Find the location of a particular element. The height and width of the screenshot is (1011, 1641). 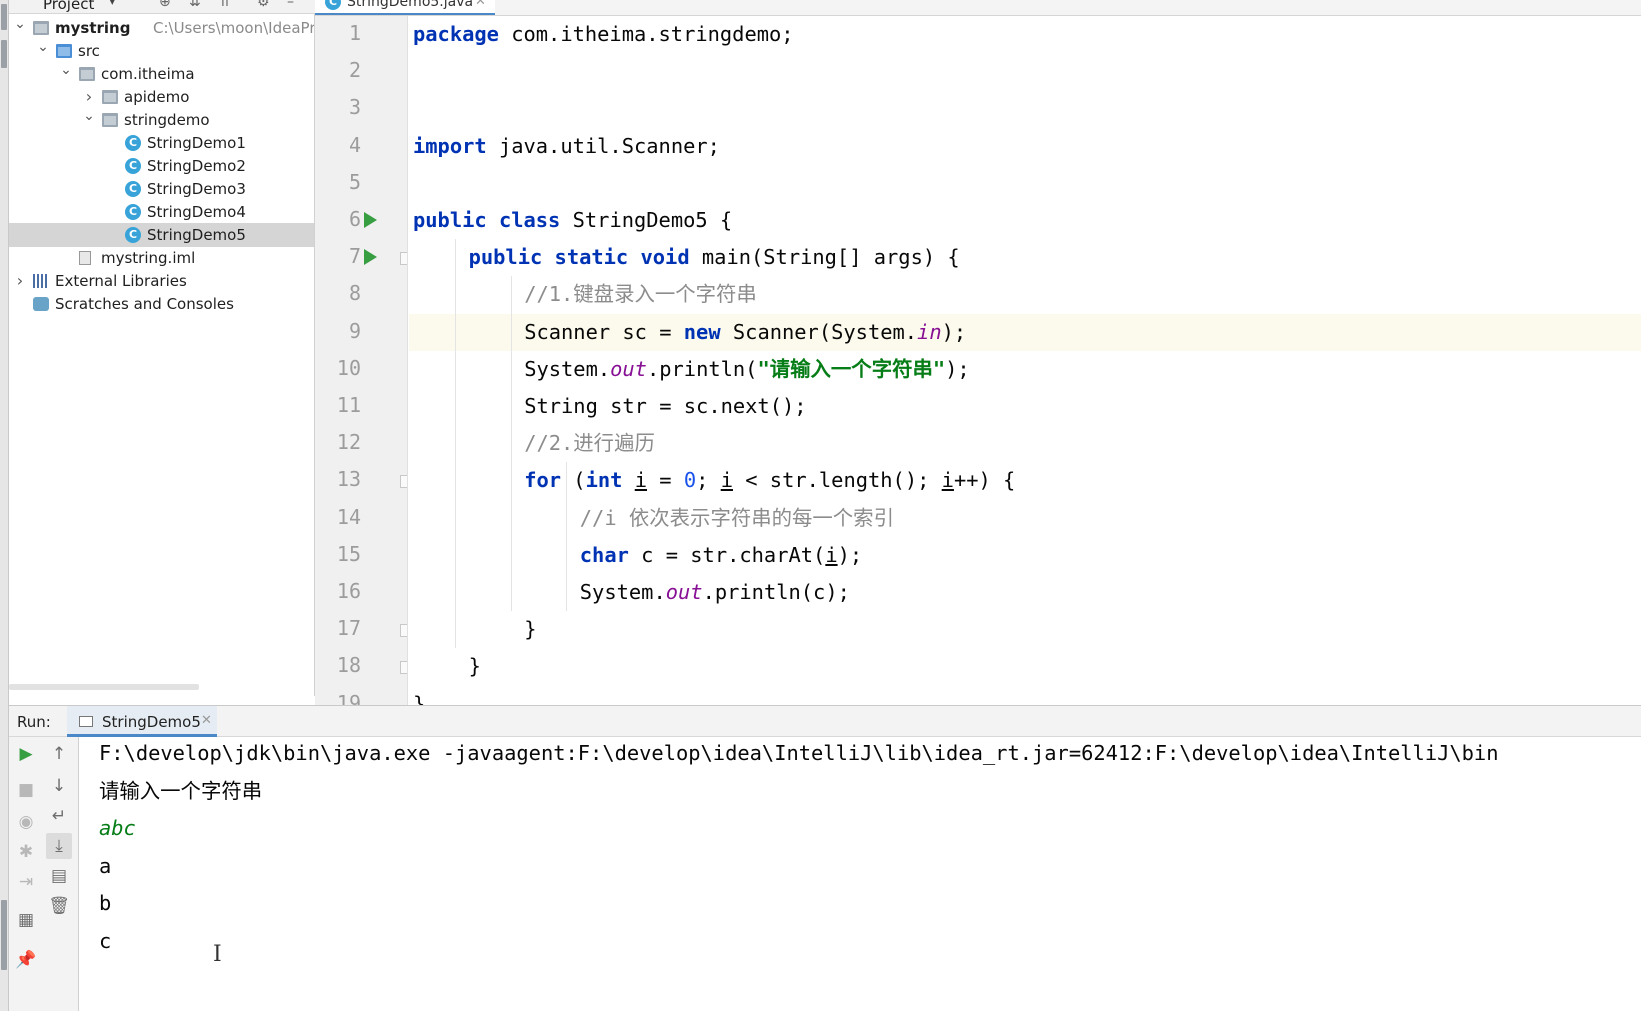

tool-window-stripe is located at coordinates (4, 54).